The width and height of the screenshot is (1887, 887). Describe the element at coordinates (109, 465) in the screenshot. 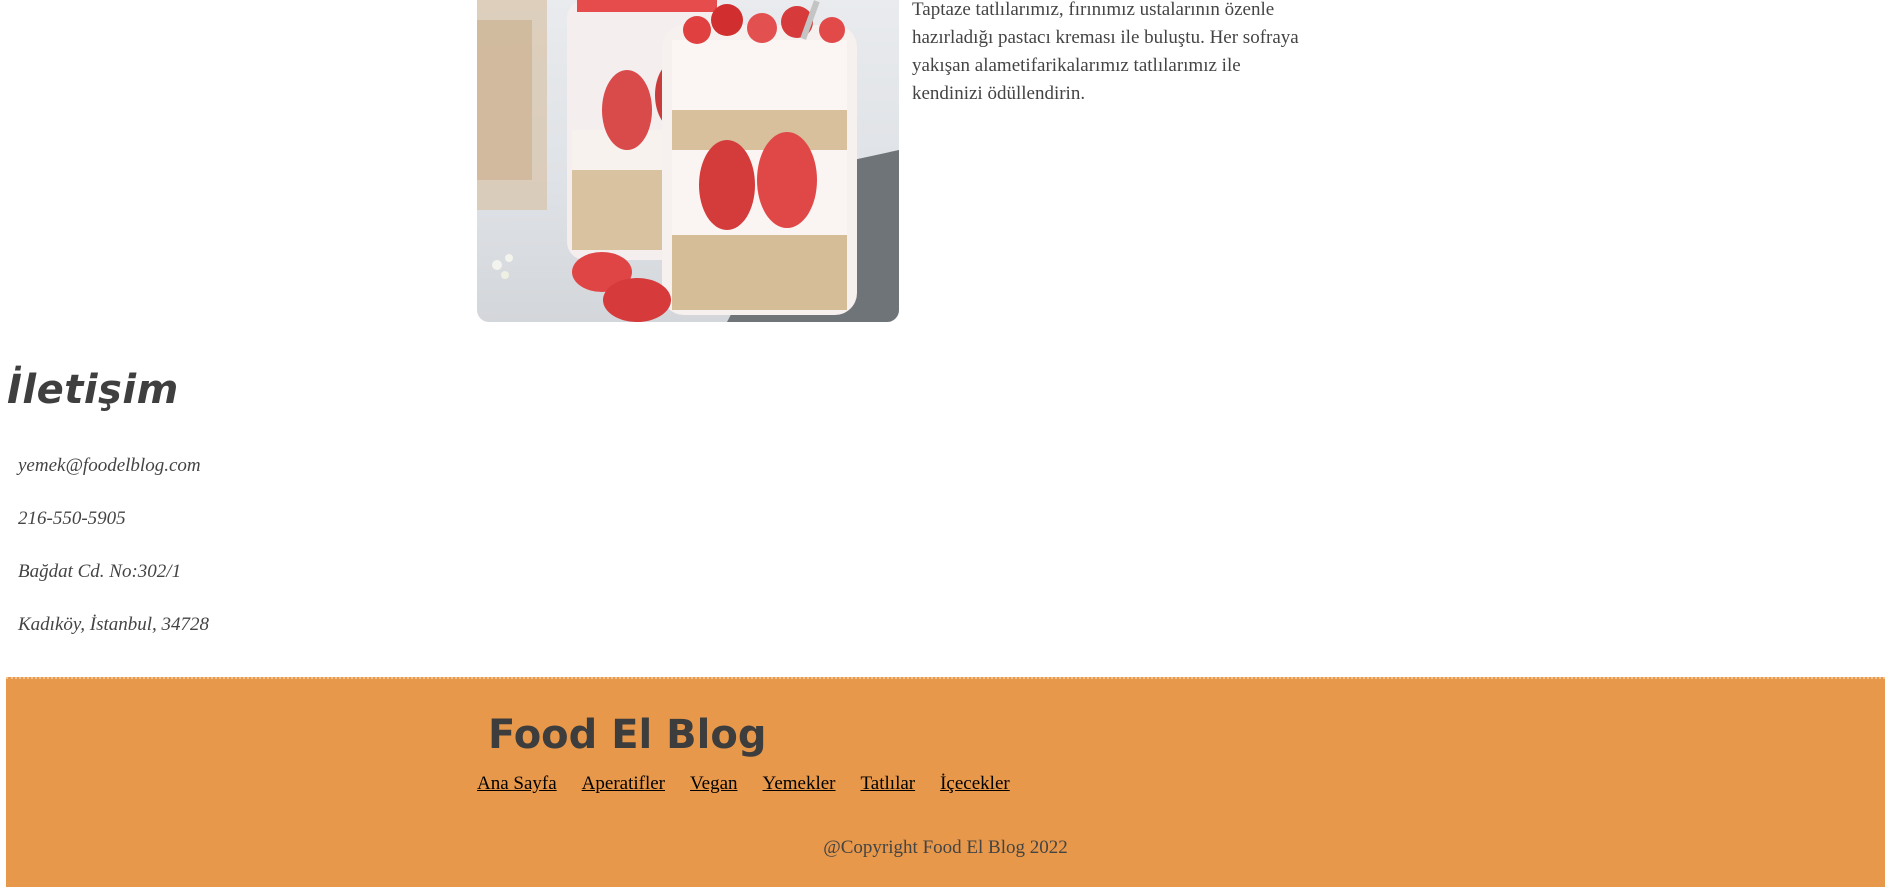

I see `contact-email: yemek@foodelblog.com` at that location.